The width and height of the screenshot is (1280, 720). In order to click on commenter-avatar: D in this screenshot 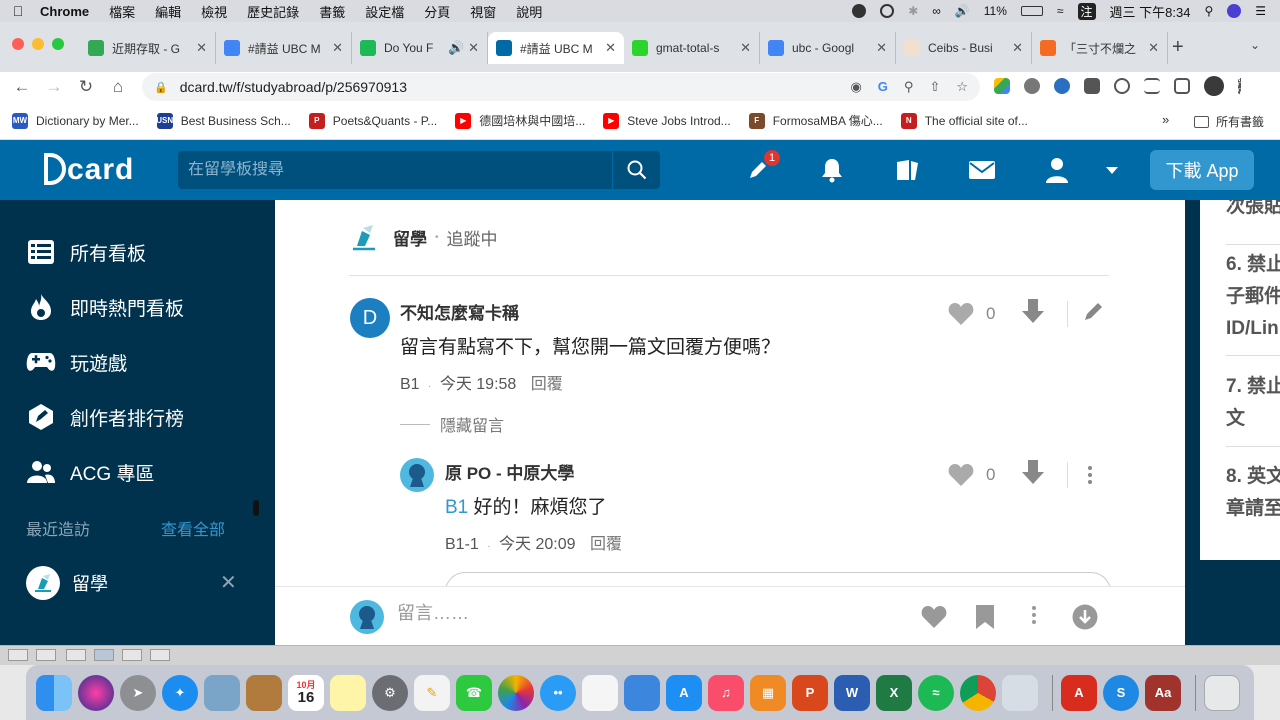, I will do `click(370, 318)`.